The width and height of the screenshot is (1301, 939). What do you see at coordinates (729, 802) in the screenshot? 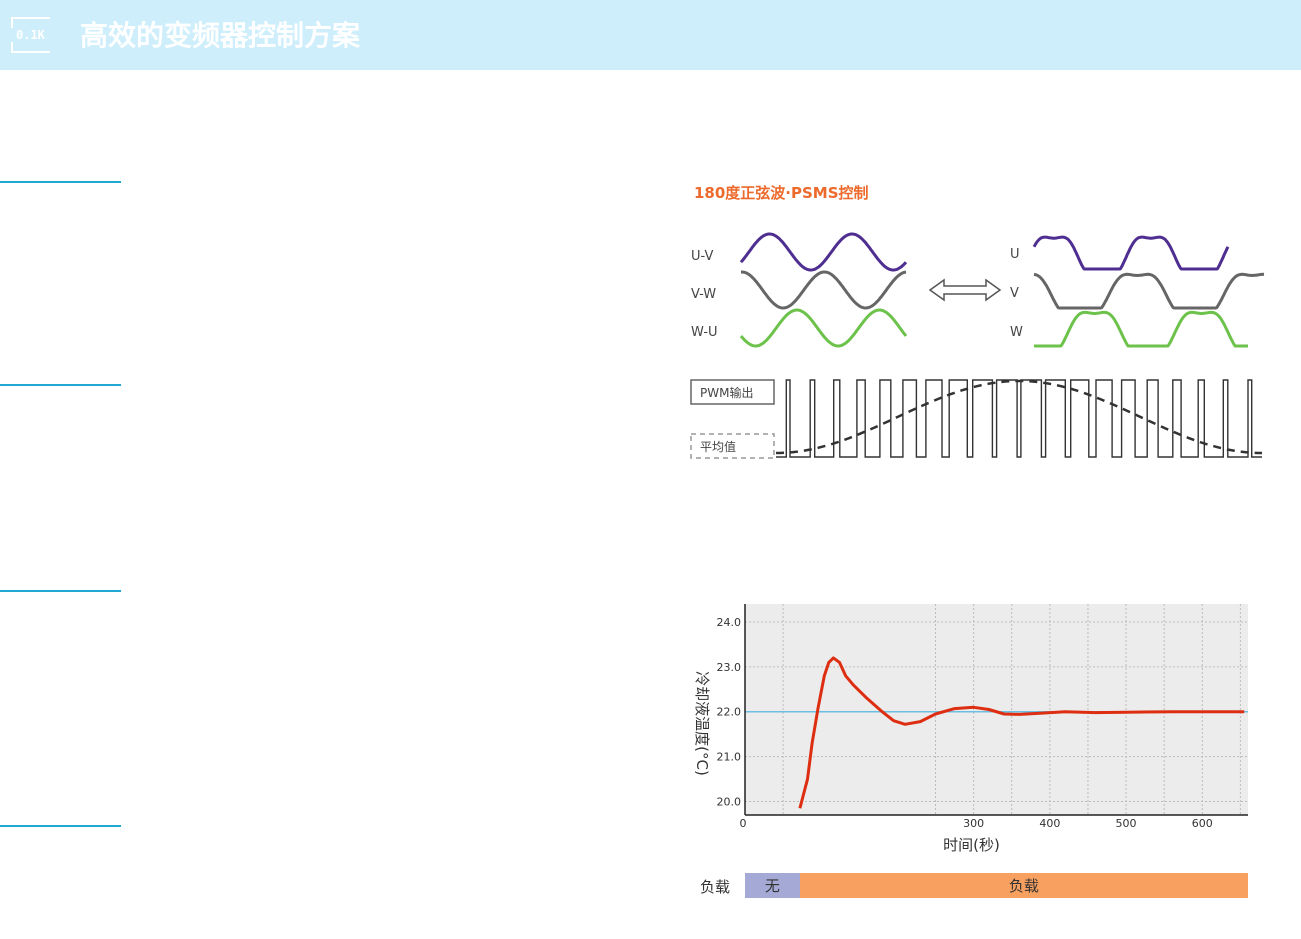
I see `y-tick-label: 20.0` at bounding box center [729, 802].